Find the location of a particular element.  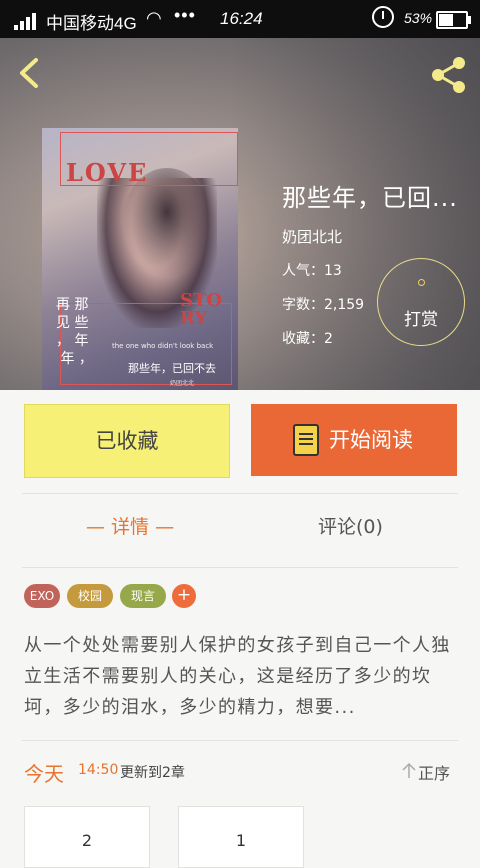

carrier-label: 中国移动4G is located at coordinates (91, 23).